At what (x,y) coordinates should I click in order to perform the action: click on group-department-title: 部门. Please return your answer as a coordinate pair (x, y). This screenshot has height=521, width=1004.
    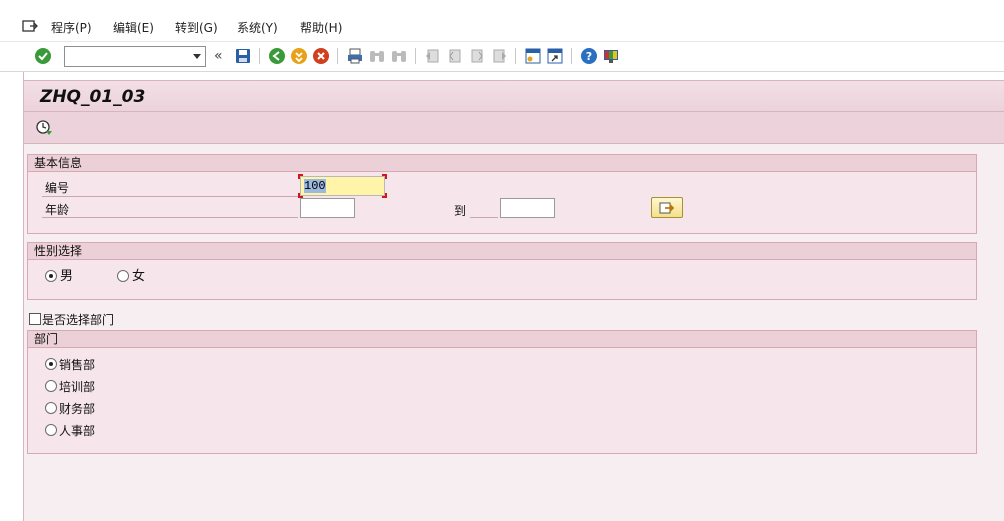
    Looking at the image, I should click on (502, 339).